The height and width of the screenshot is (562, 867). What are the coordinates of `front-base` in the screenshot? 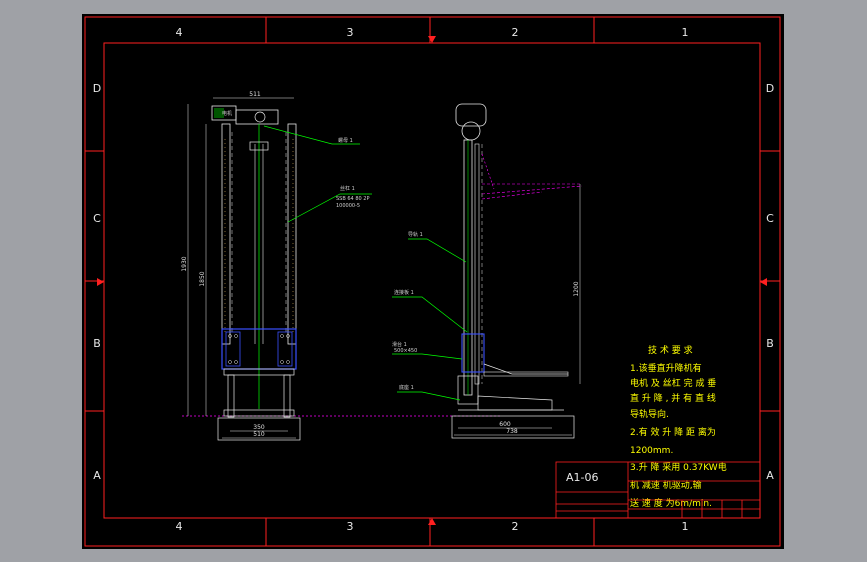 It's located at (259, 413).